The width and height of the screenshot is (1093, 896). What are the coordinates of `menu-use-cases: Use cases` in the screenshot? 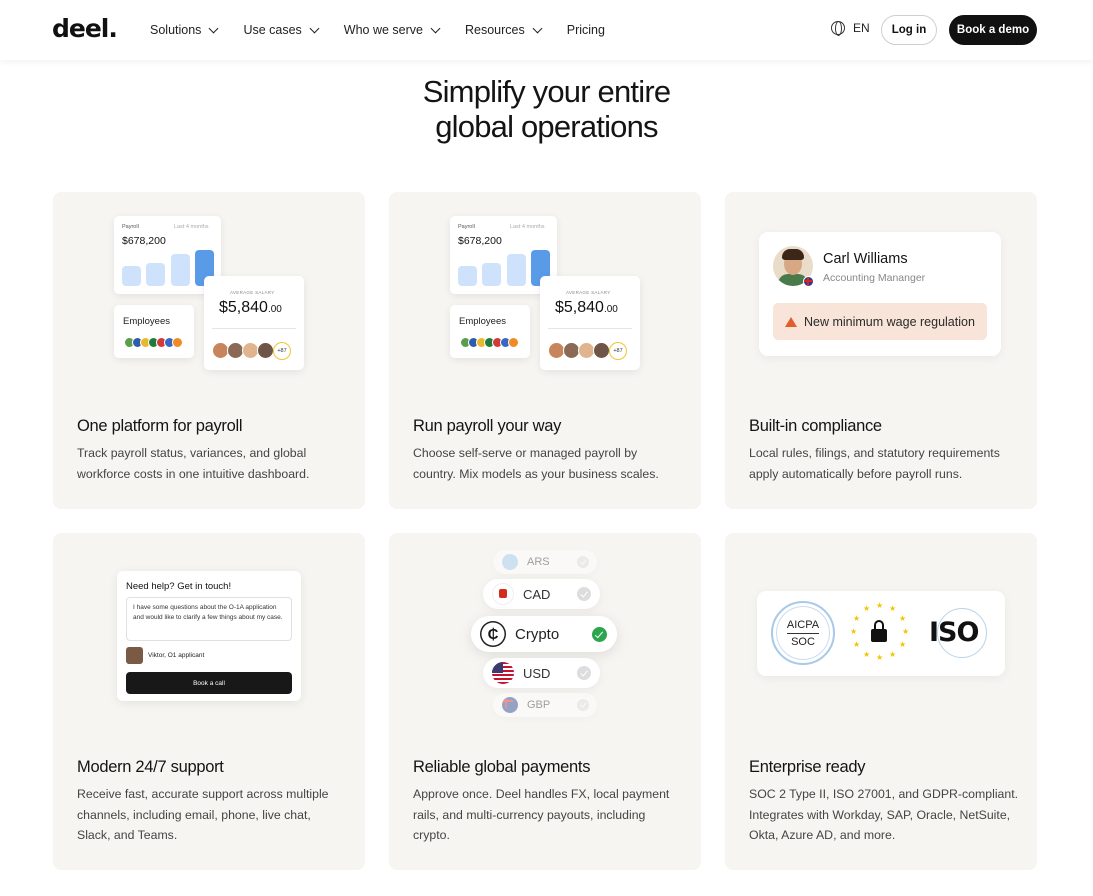 It's located at (281, 30).